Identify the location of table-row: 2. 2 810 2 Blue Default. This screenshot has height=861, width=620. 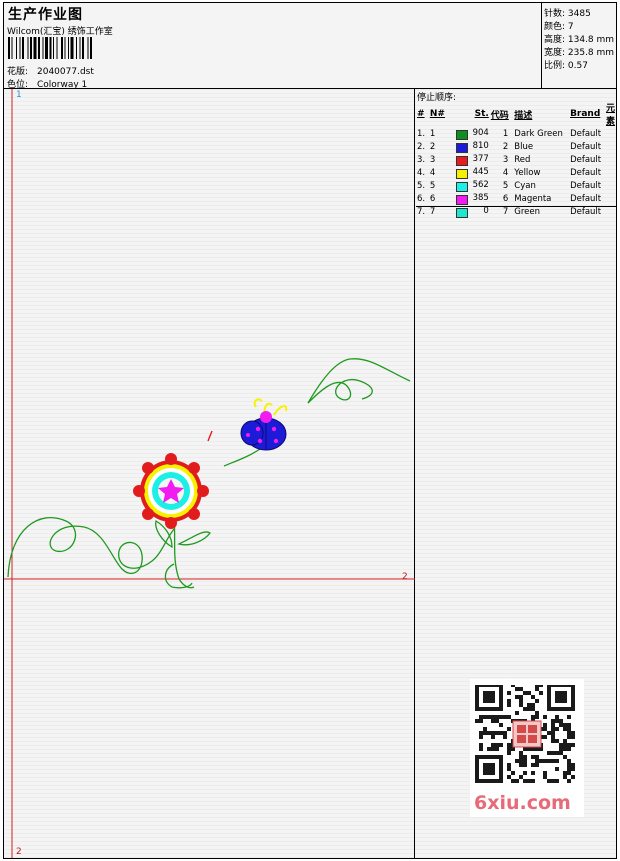
(516, 146).